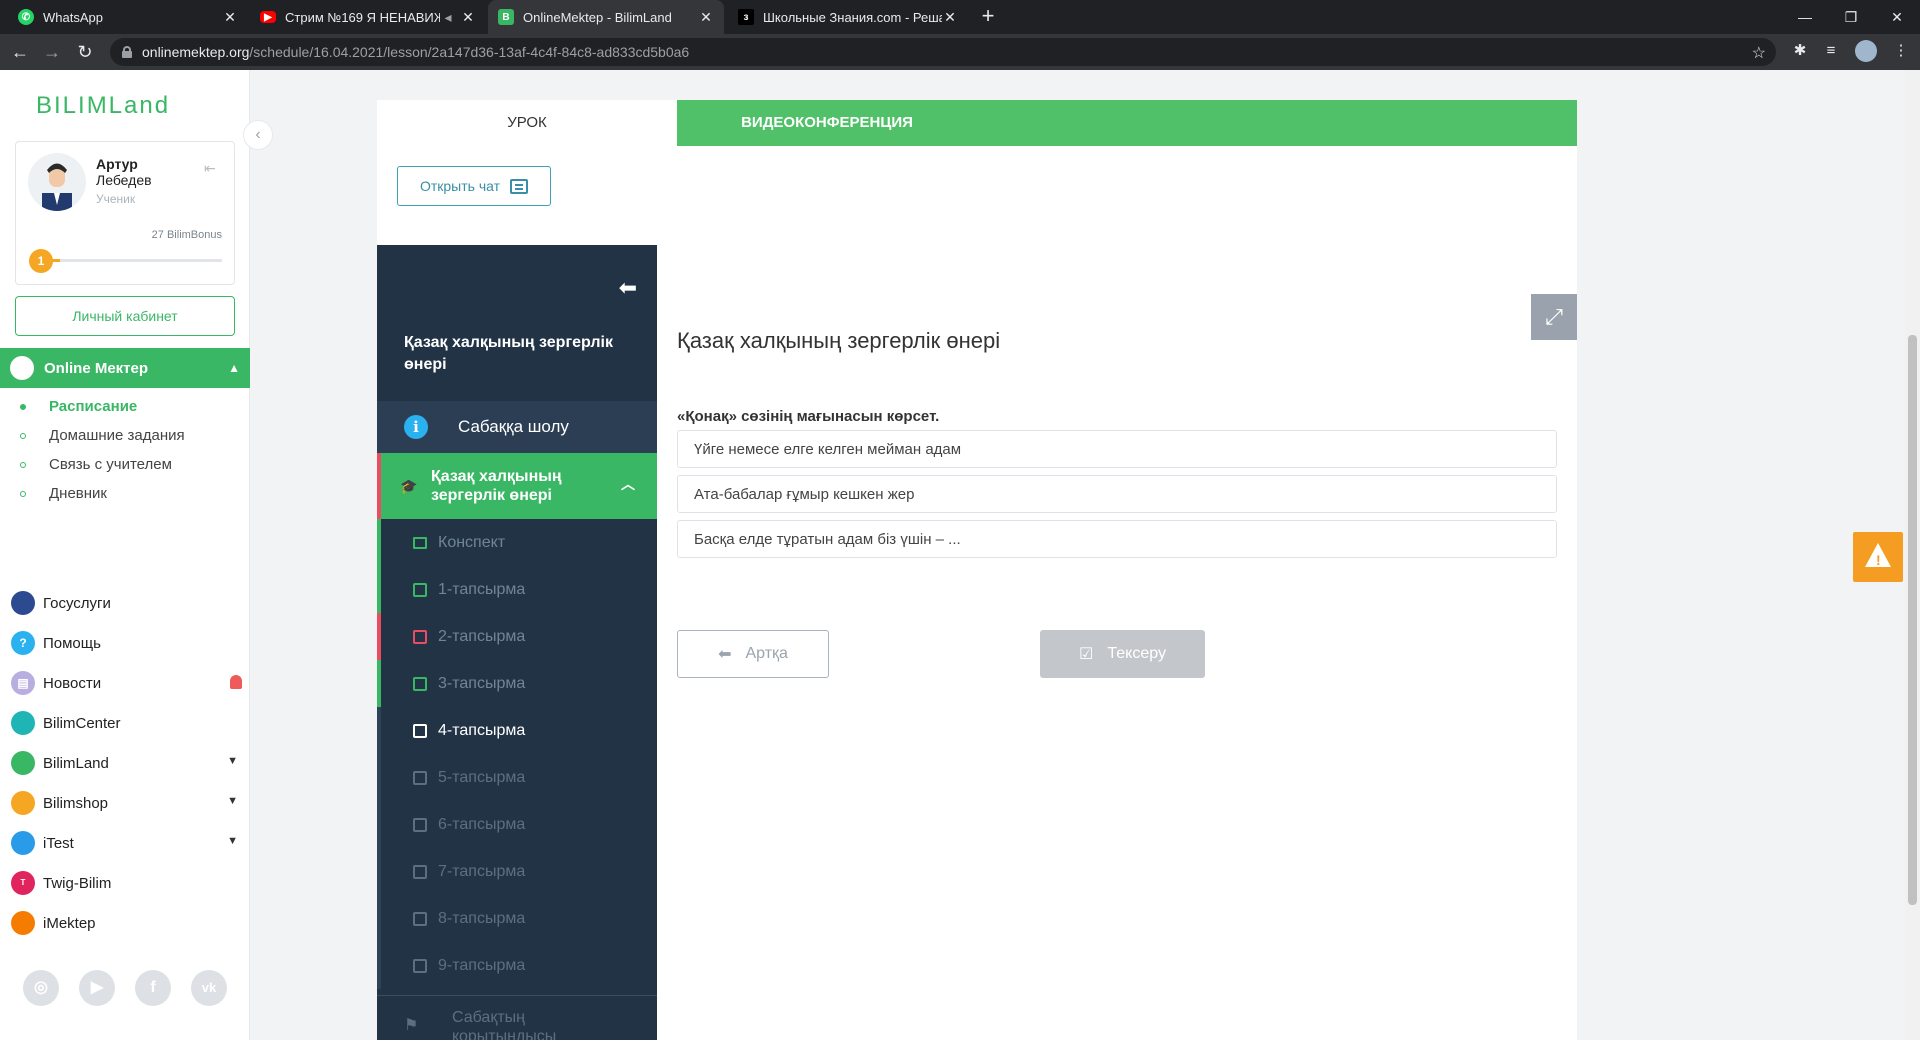 This screenshot has width=1920, height=1040. Describe the element at coordinates (411, 1025) in the screenshot. I see `flag-icon: ⚑` at that location.